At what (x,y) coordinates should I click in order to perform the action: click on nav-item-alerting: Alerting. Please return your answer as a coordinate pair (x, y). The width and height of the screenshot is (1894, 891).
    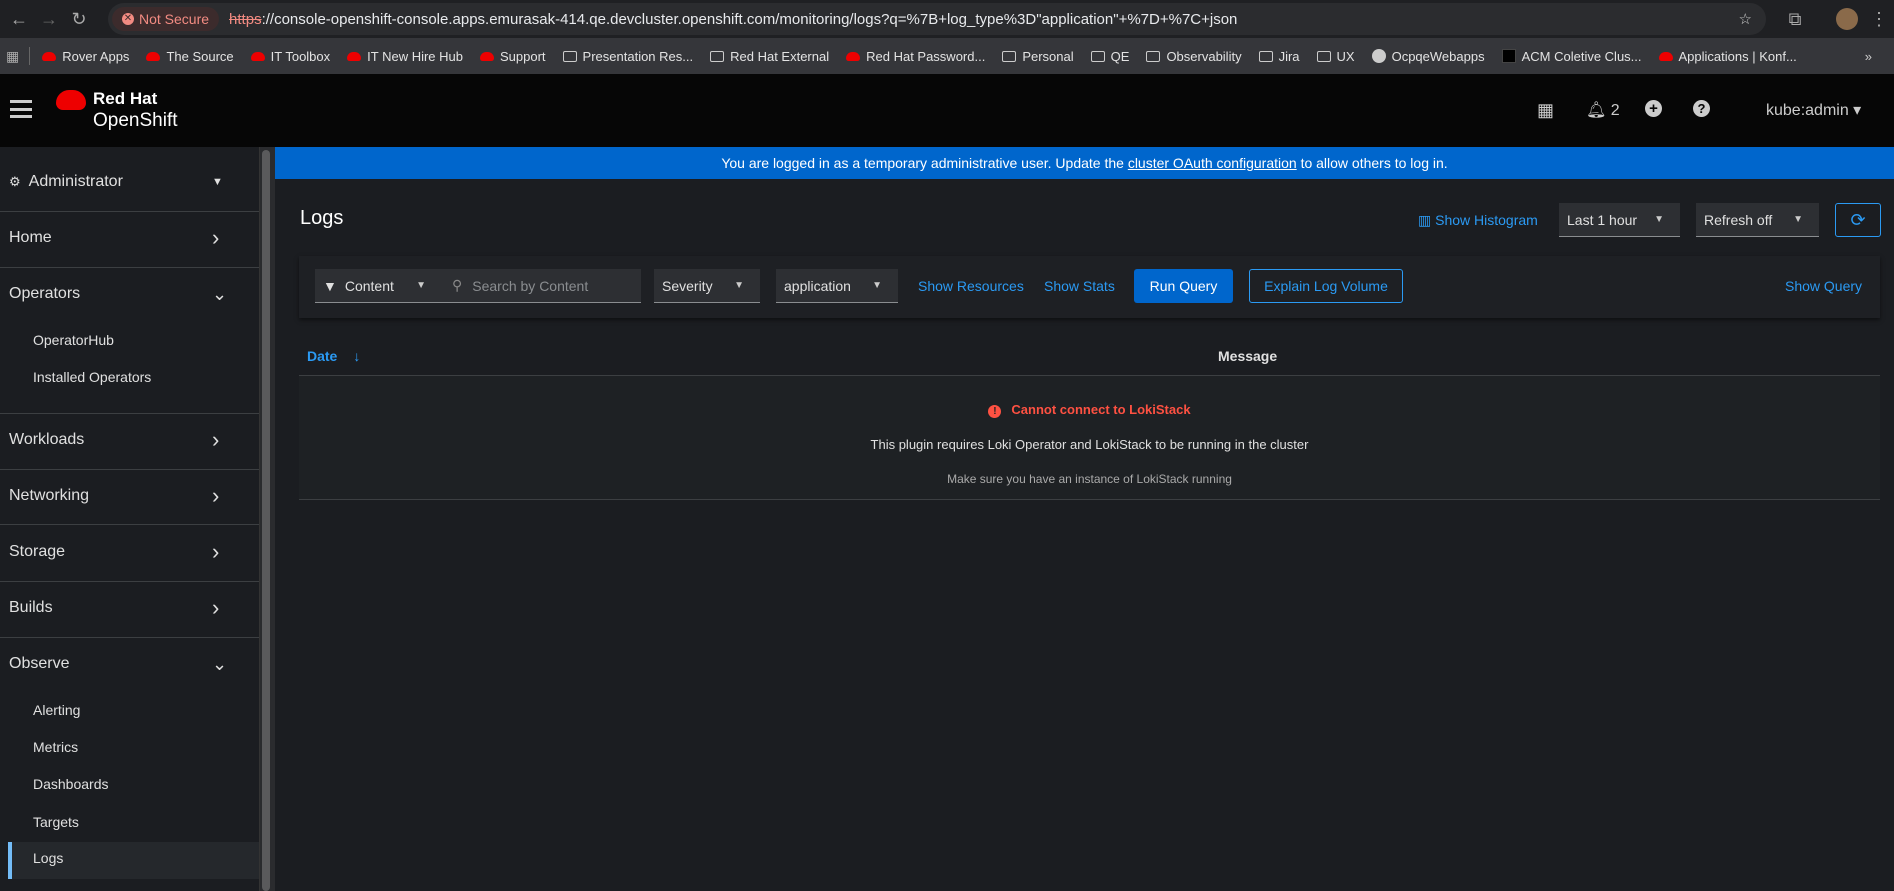
    Looking at the image, I should click on (129, 710).